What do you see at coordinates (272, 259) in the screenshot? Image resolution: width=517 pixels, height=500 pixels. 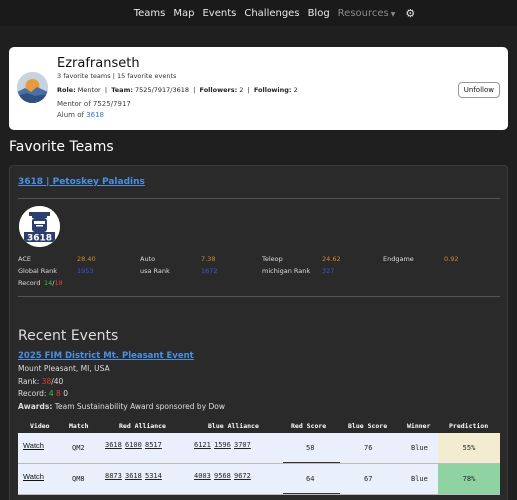 I see `teleop-label: Teleop` at bounding box center [272, 259].